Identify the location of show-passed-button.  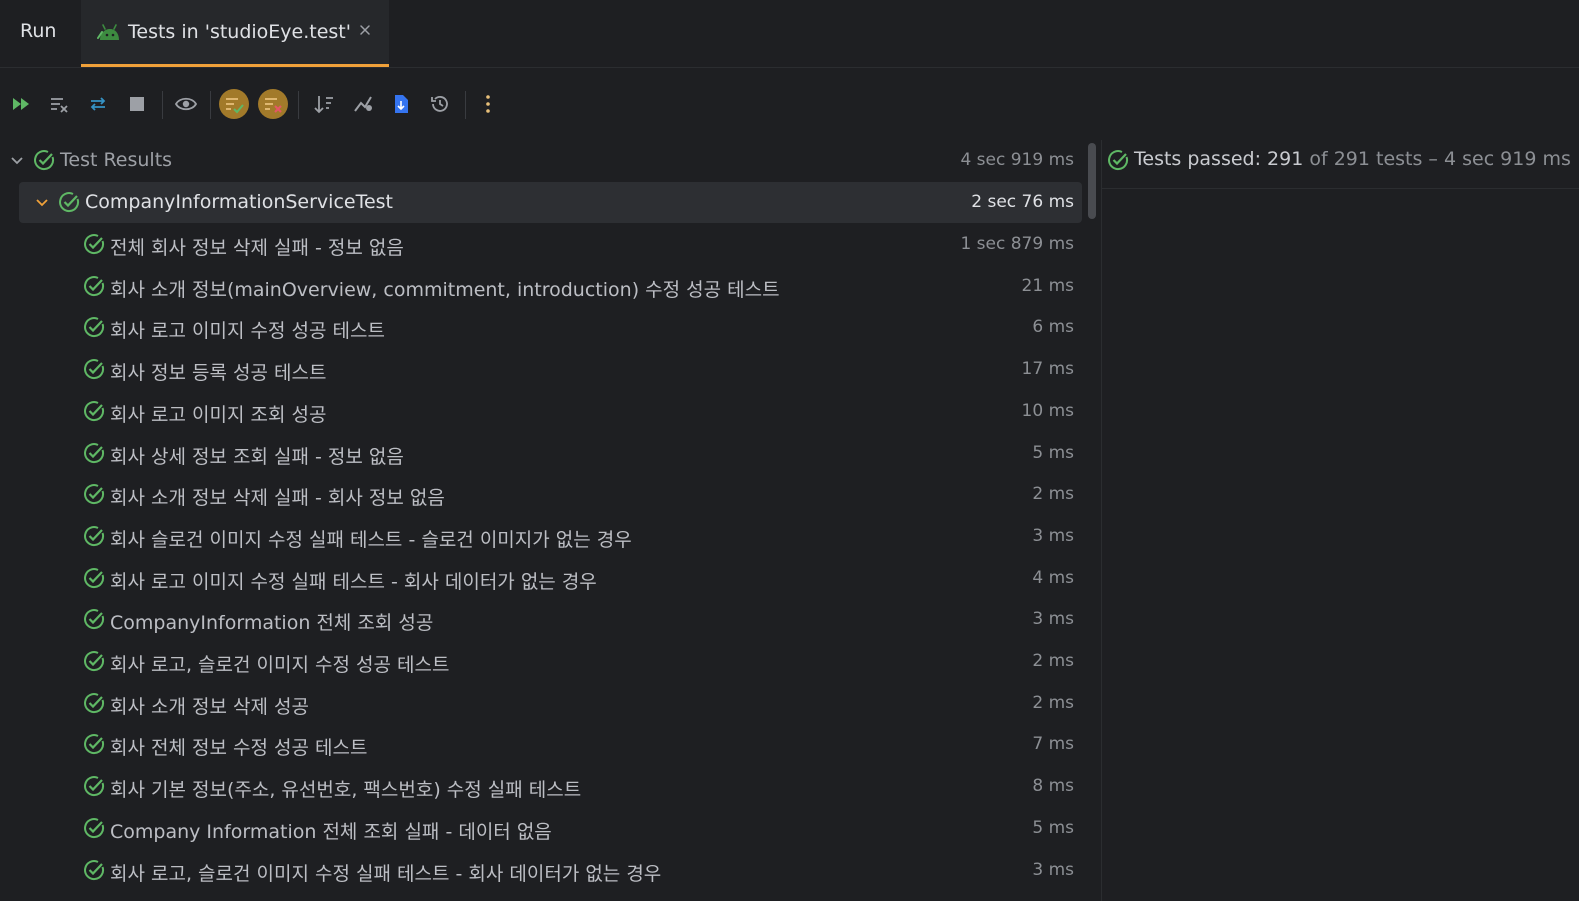
(234, 104).